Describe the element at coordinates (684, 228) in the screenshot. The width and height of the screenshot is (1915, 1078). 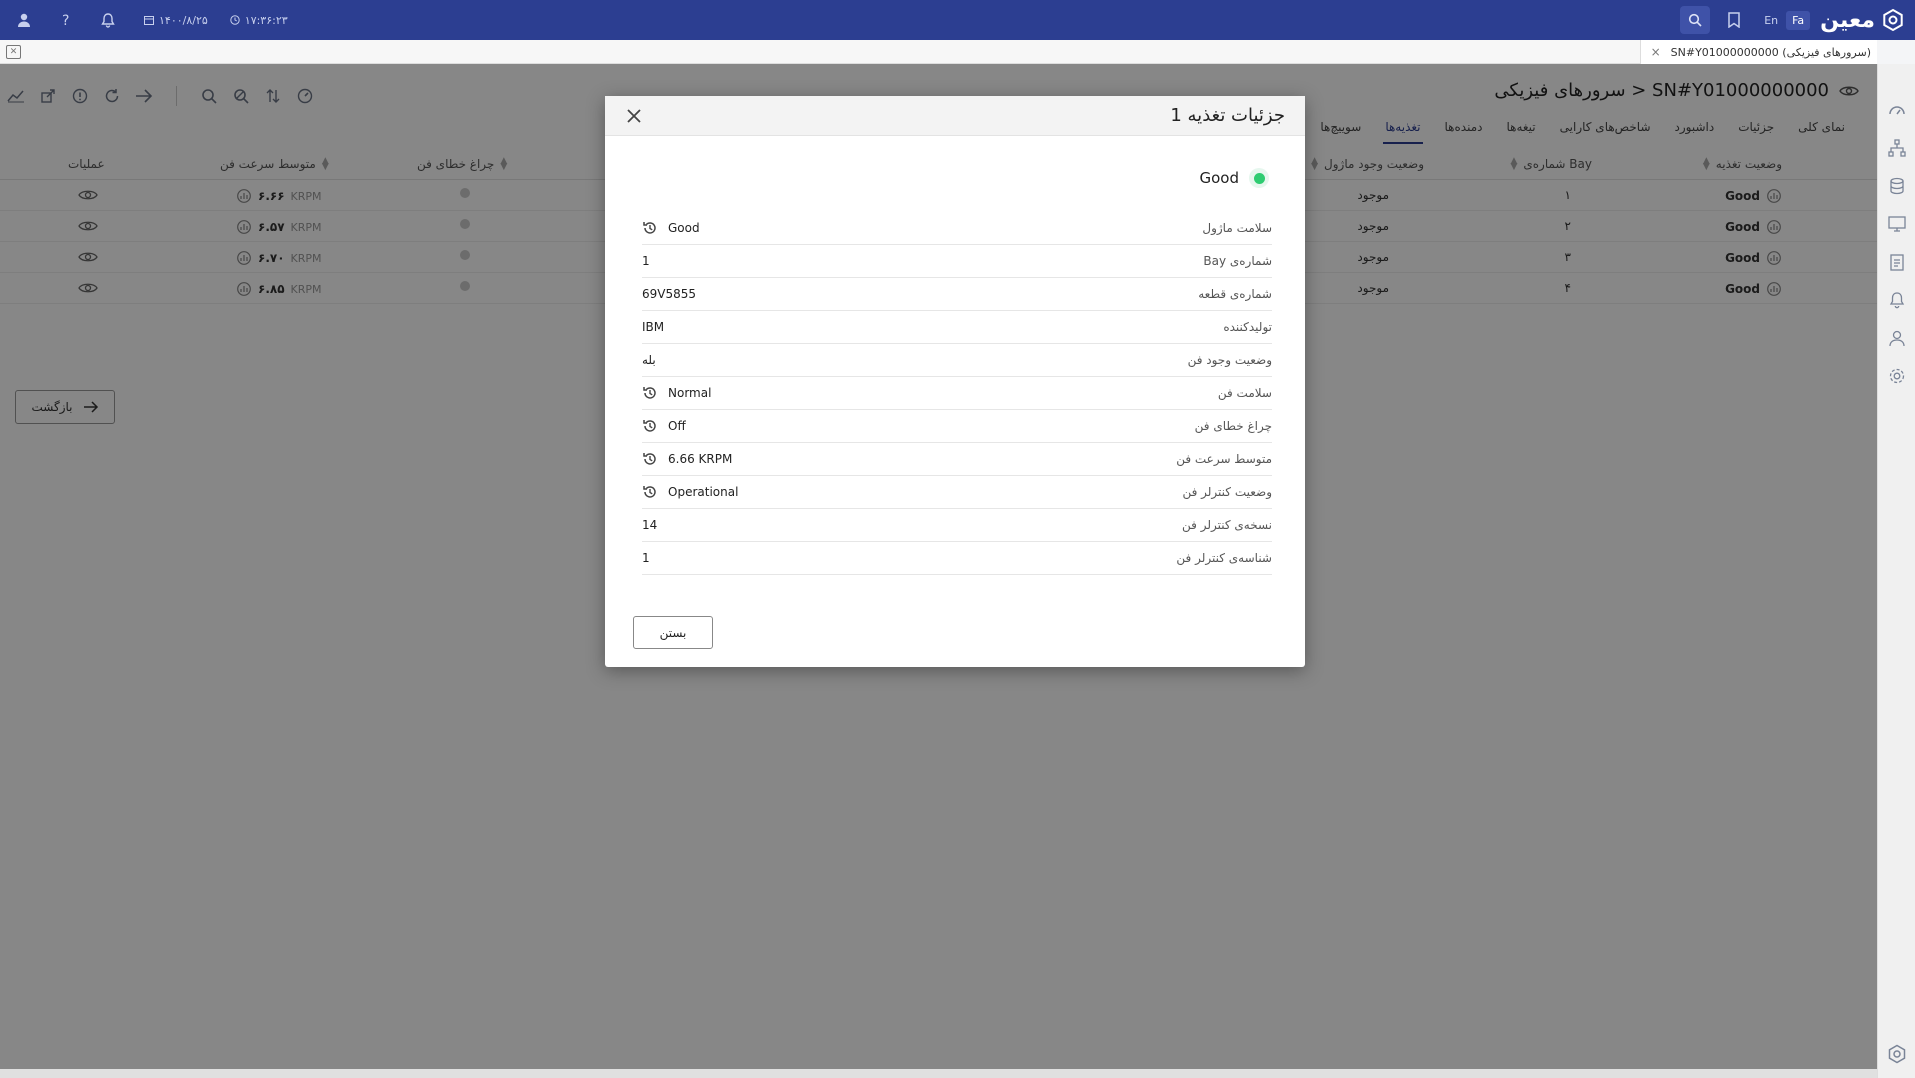
I see `detail-value: Good` at that location.